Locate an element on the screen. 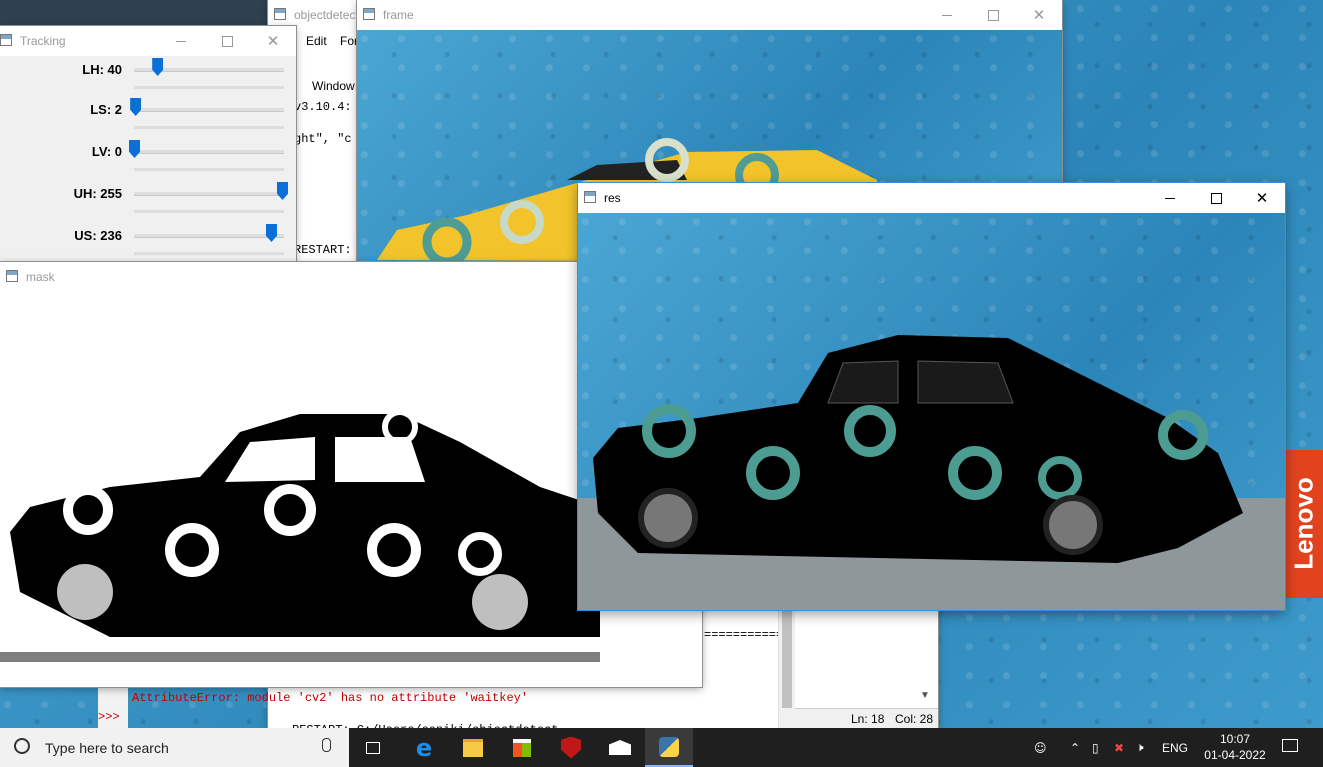  idle-status-bar: Ln: 18 Col: 28 is located at coordinates (866, 718).